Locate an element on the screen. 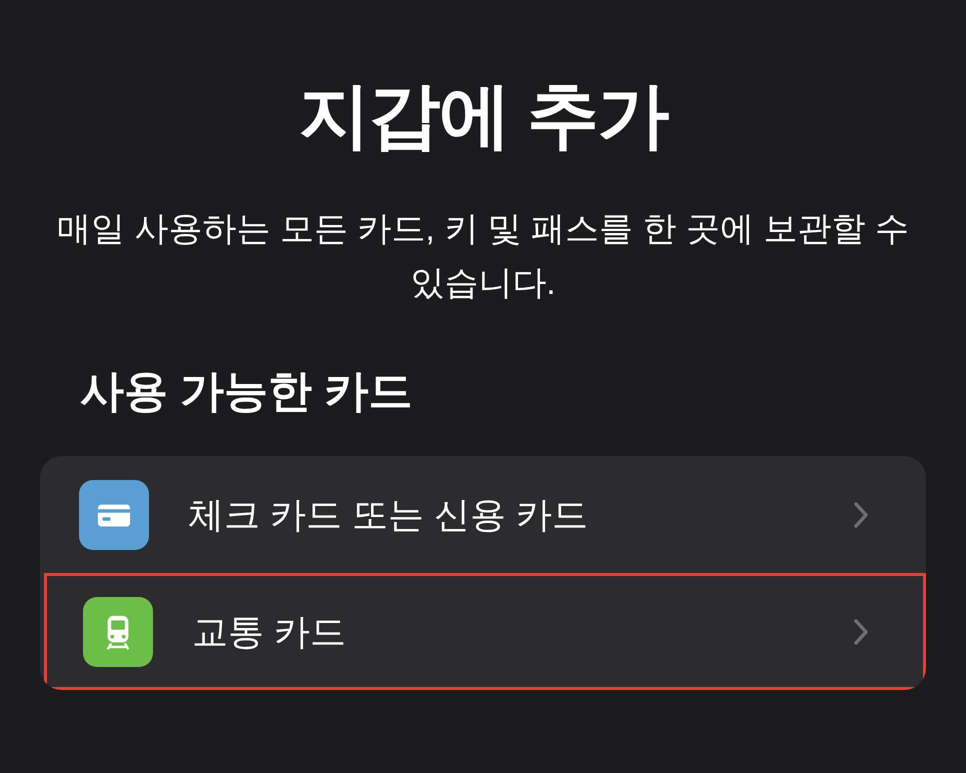  list-row: 교통 카드 is located at coordinates (485, 631).